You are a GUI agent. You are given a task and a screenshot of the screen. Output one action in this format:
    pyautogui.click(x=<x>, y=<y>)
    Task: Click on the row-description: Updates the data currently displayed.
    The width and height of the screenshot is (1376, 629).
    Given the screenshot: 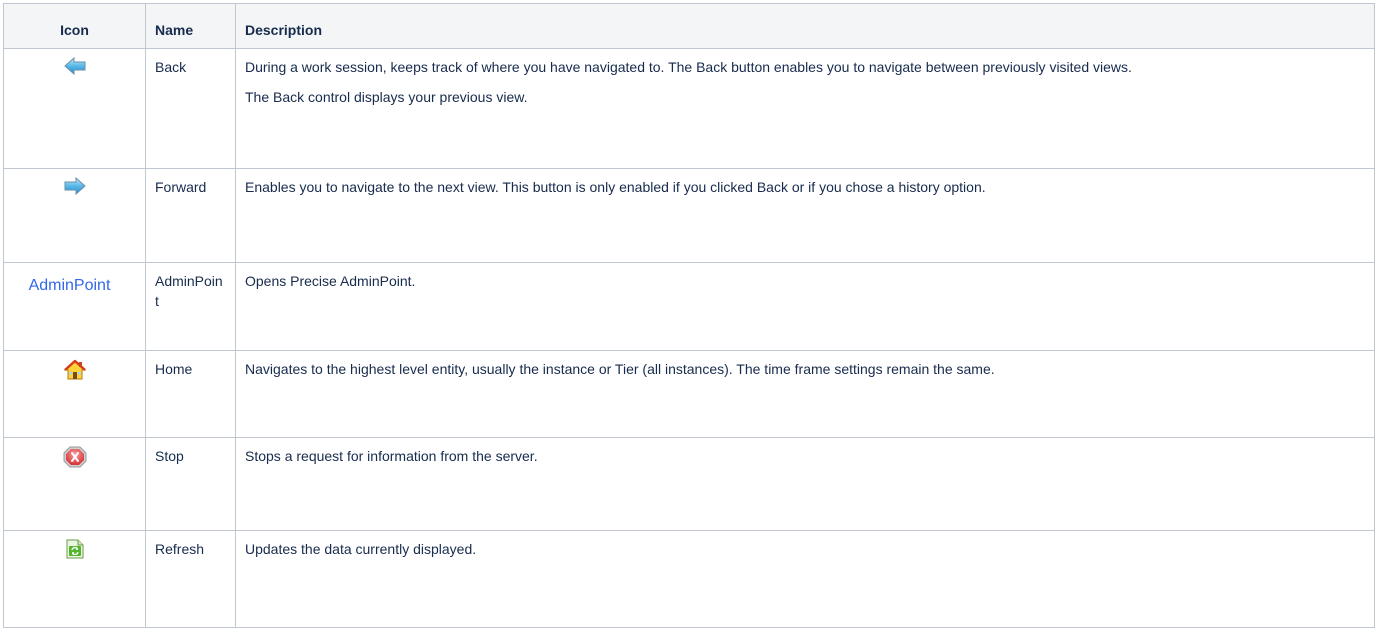 What is the action you would take?
    pyautogui.click(x=805, y=579)
    